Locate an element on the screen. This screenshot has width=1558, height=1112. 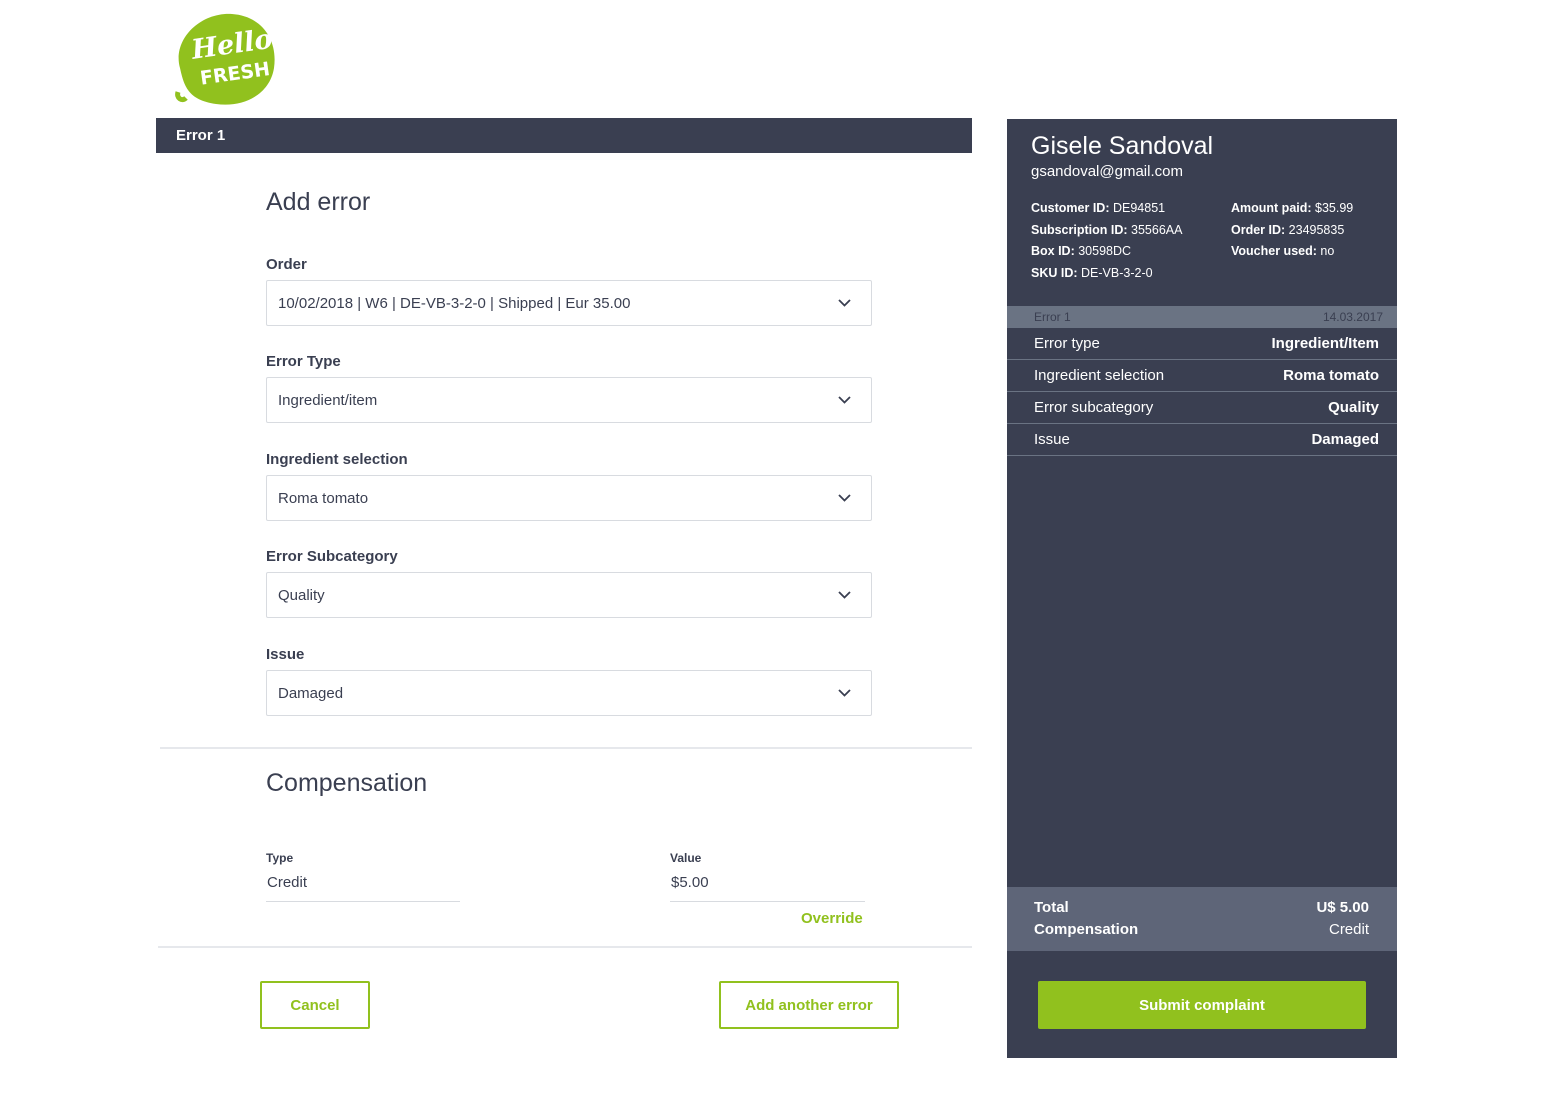
error-subcategory-label: Error Subcategory is located at coordinates (332, 556).